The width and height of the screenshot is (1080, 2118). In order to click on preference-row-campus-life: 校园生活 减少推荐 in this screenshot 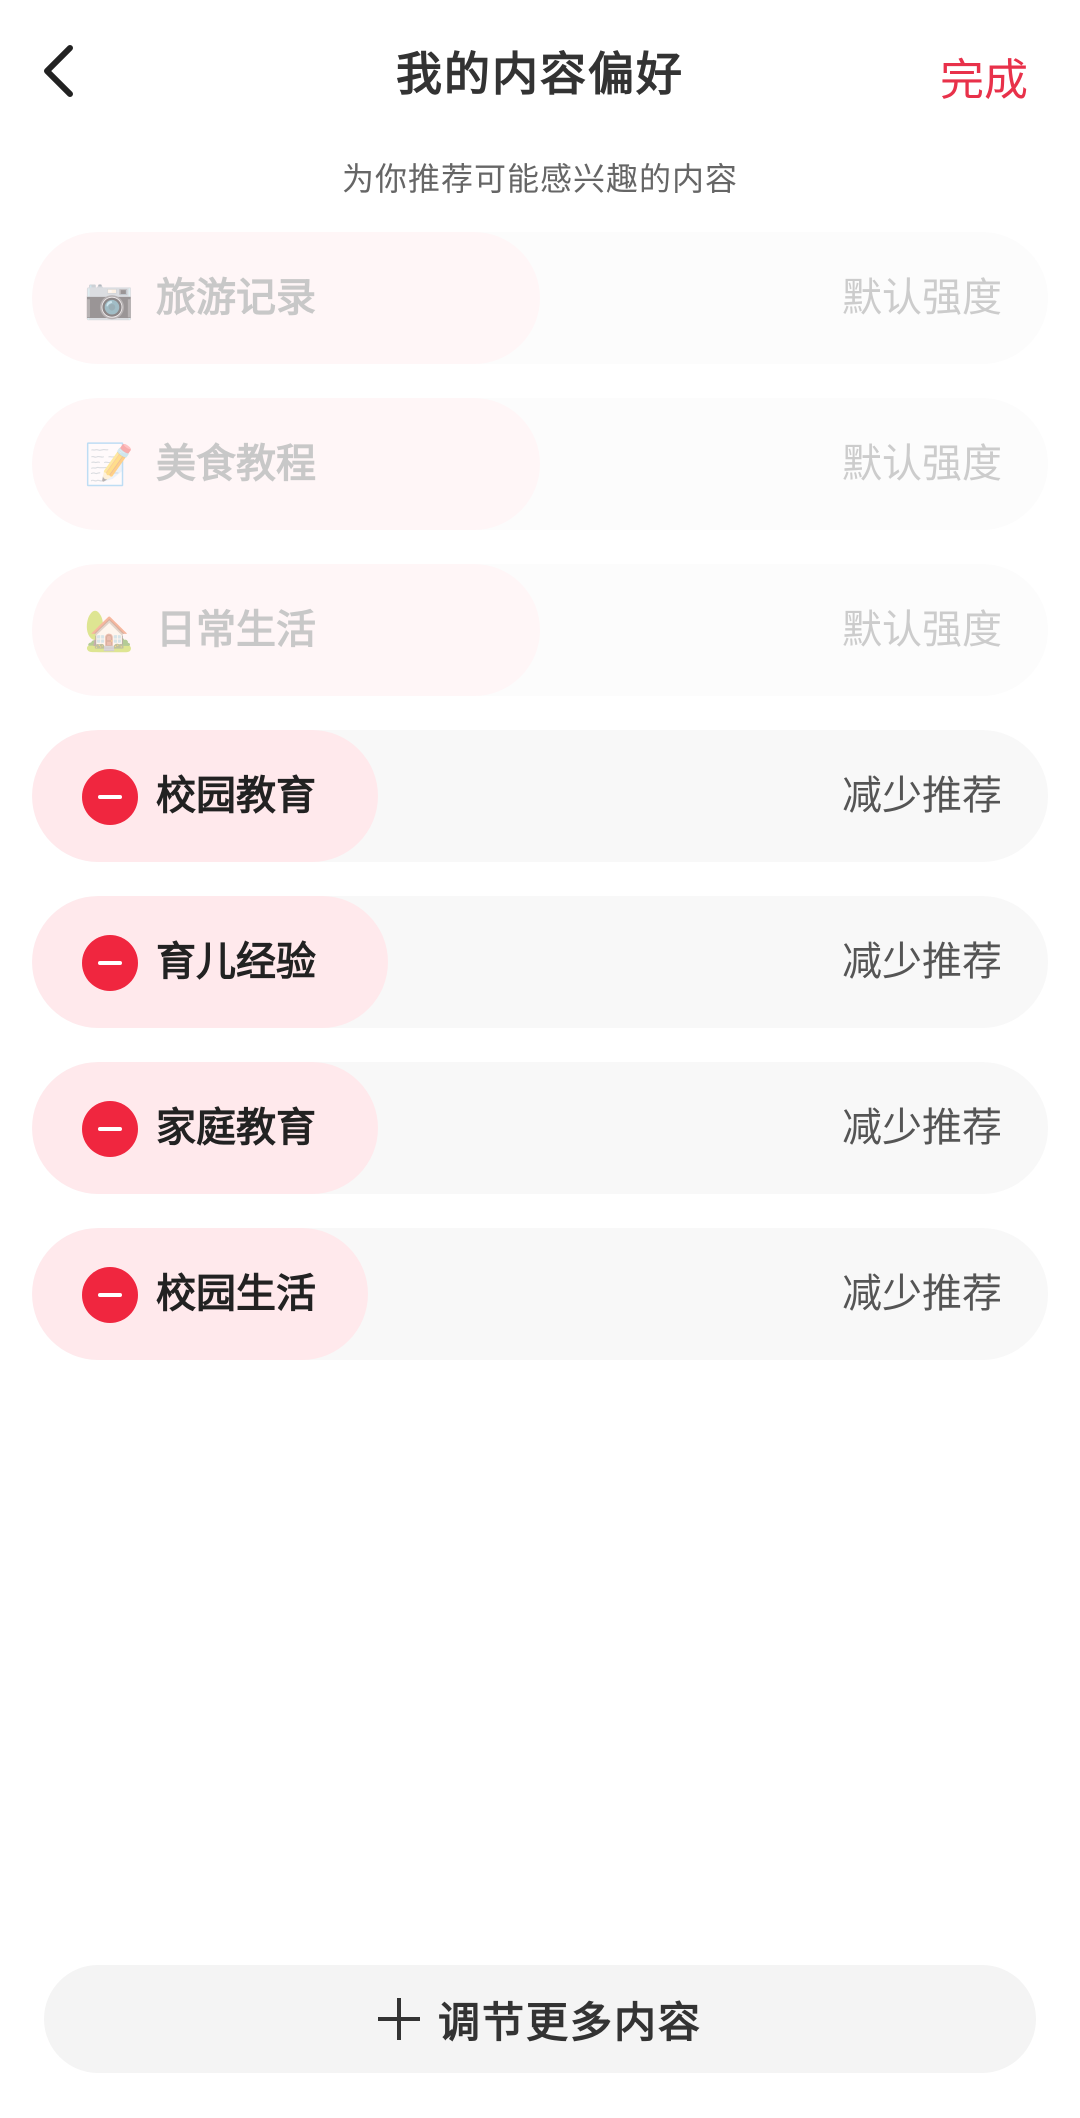, I will do `click(540, 1294)`.